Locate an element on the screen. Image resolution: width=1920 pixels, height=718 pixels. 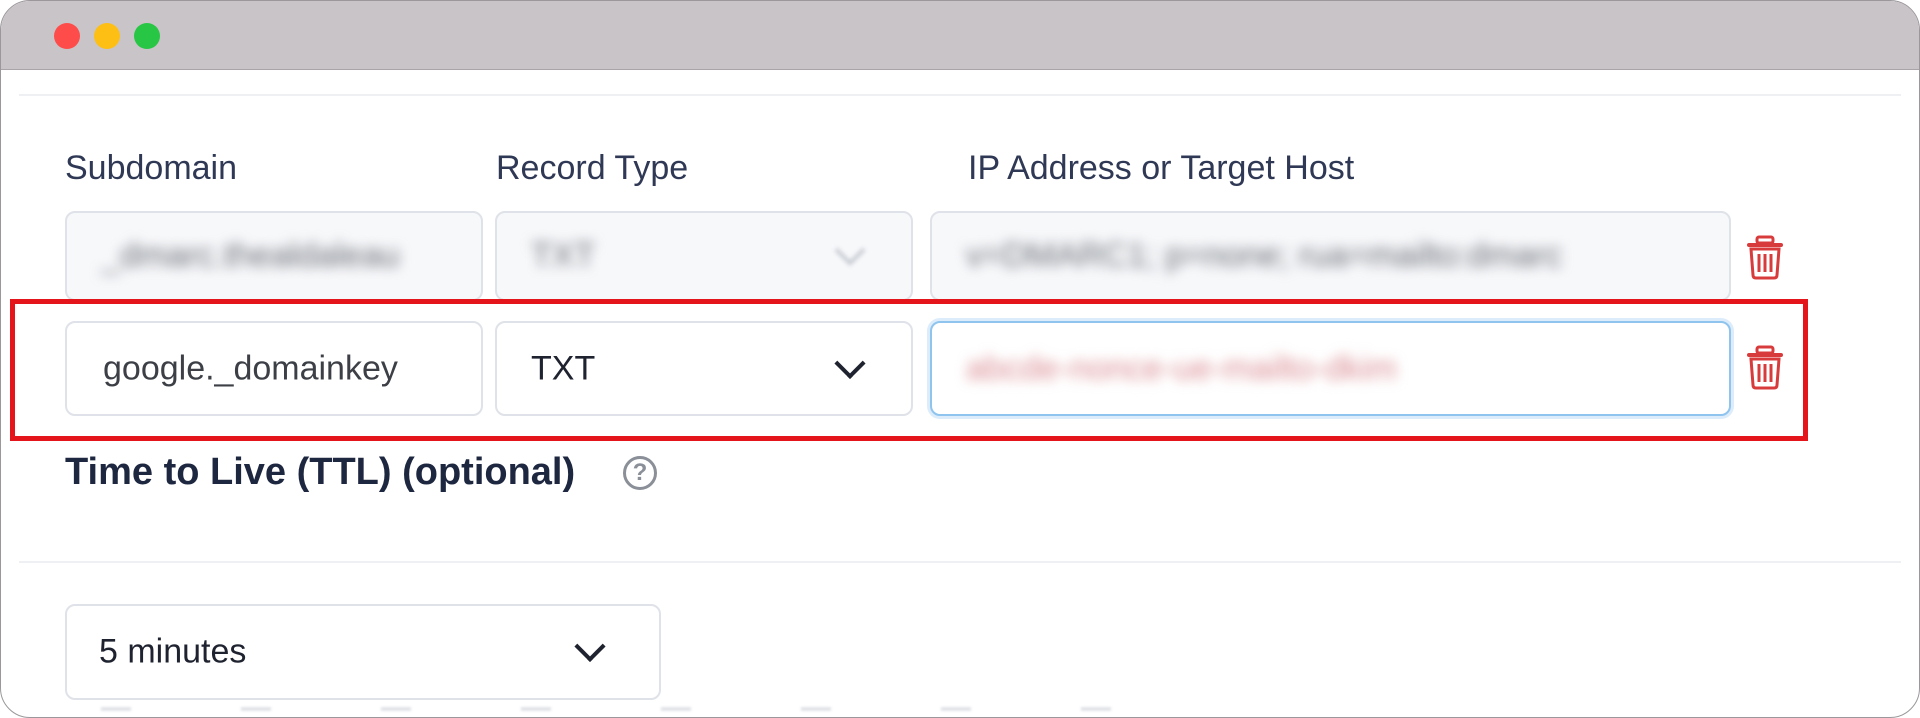
ttl-label: Time to Live (TTL) (optional) is located at coordinates (320, 472).